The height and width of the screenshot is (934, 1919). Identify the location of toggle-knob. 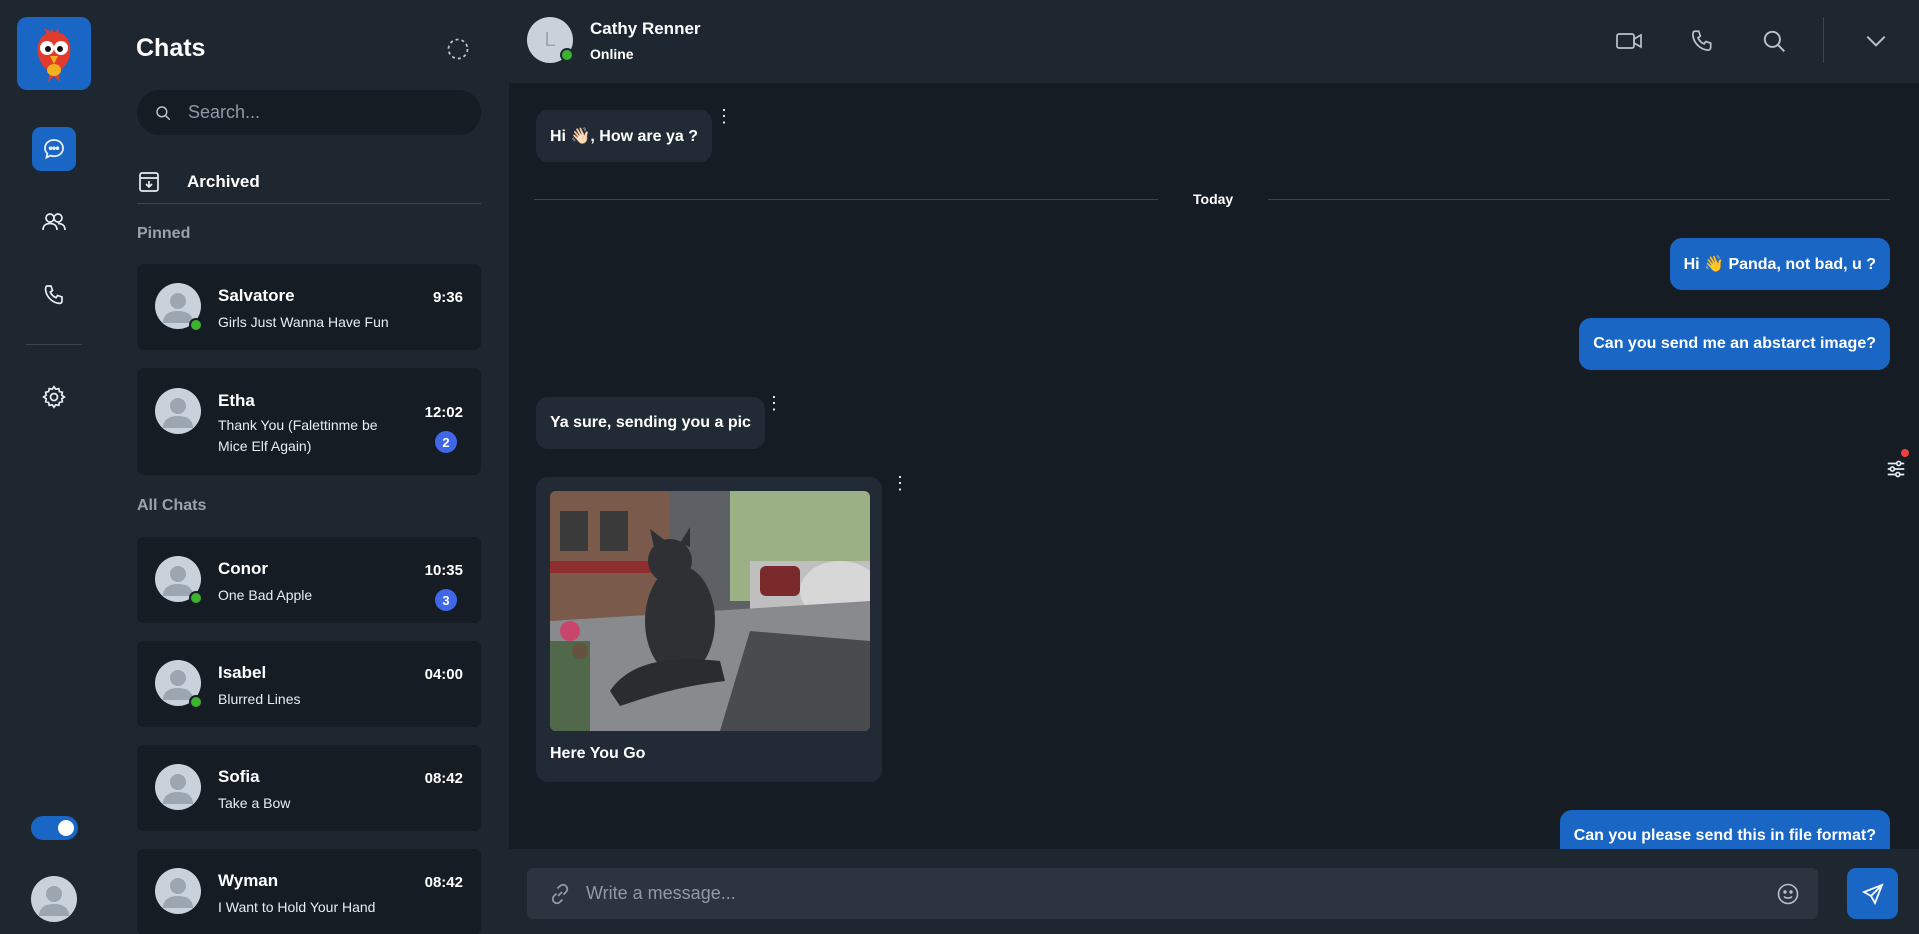
(66, 828).